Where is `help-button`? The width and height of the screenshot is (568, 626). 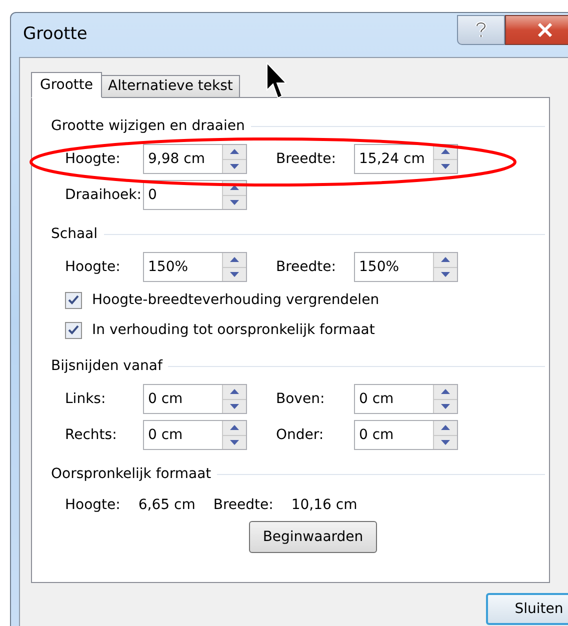
help-button is located at coordinates (481, 30).